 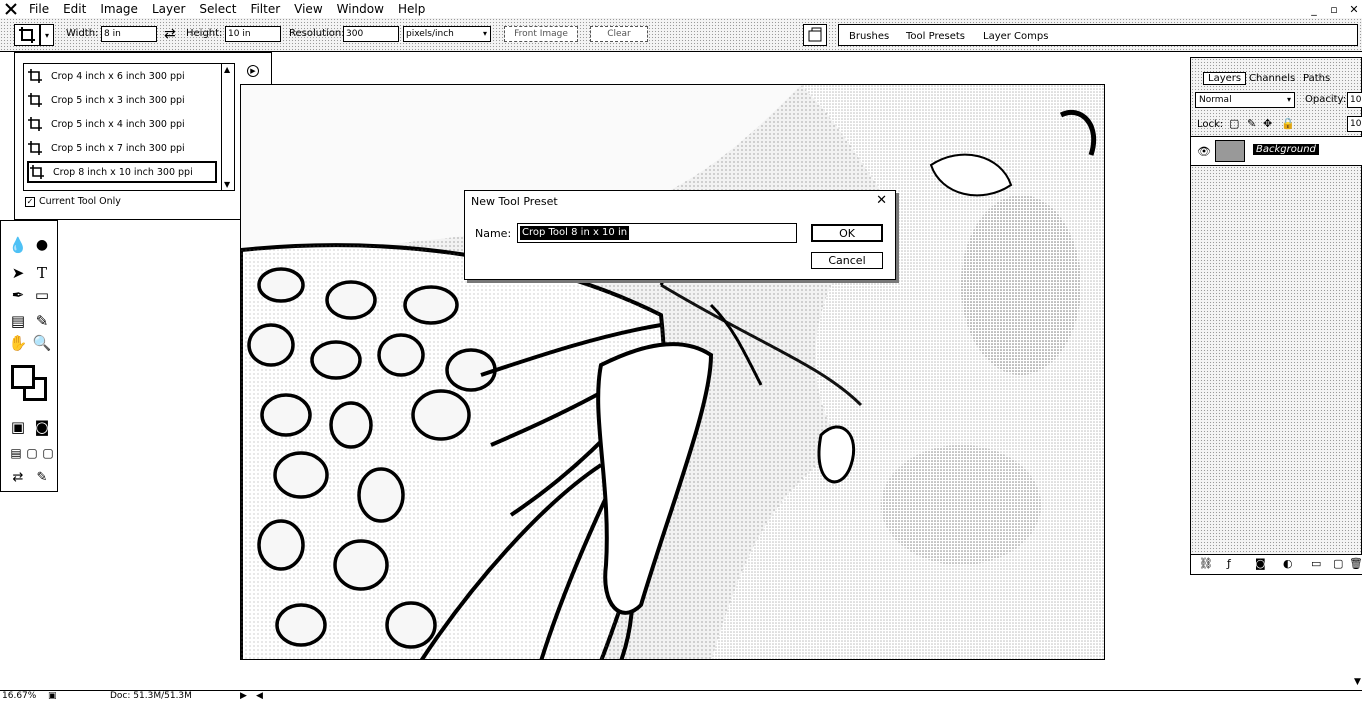 I want to click on imageready-icon: ✎, so click(x=42, y=477).